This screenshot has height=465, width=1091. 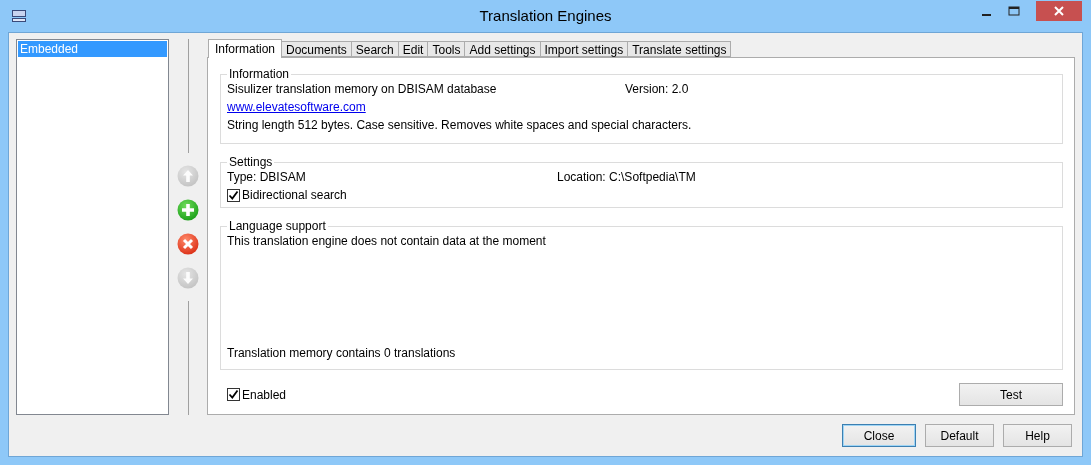 What do you see at coordinates (251, 162) in the screenshot?
I see `group-title: Settings` at bounding box center [251, 162].